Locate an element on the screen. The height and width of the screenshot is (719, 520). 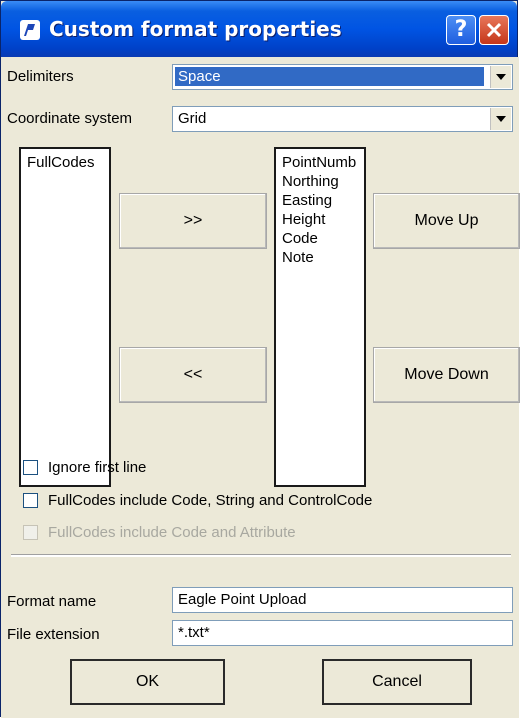
ignore-first-line-label: Ignore first line is located at coordinates (97, 467).